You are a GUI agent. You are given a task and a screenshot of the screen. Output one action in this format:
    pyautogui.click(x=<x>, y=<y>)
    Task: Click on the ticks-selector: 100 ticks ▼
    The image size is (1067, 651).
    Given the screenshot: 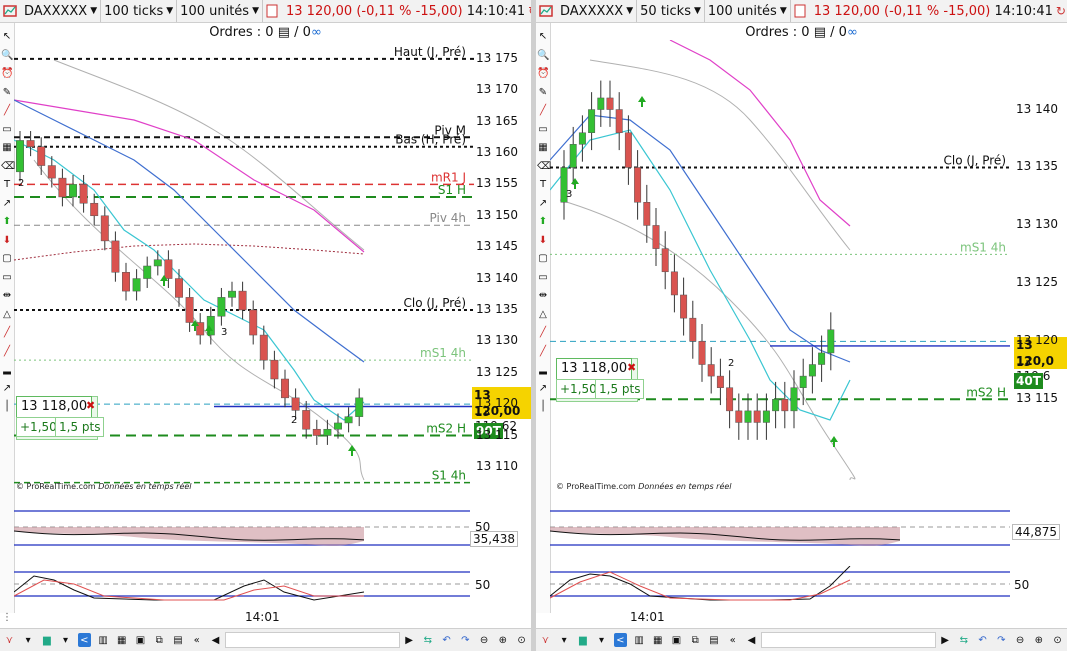 What is the action you would take?
    pyautogui.click(x=139, y=11)
    